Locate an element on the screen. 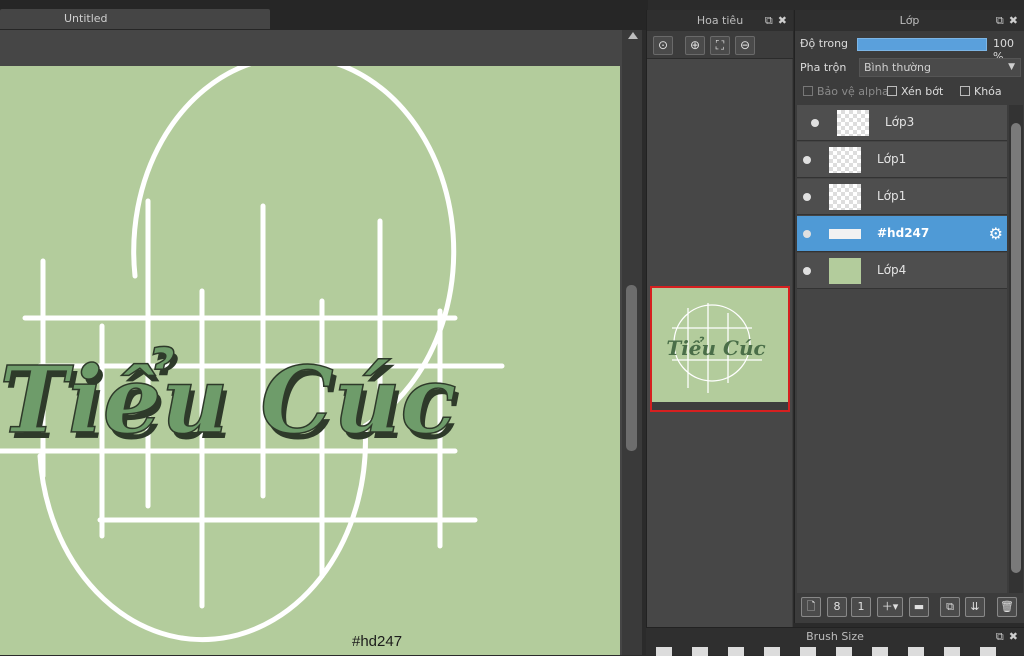 This screenshot has height=656, width=1024. thumbnail-svg: Tiểu Cúc is located at coordinates (720, 356).